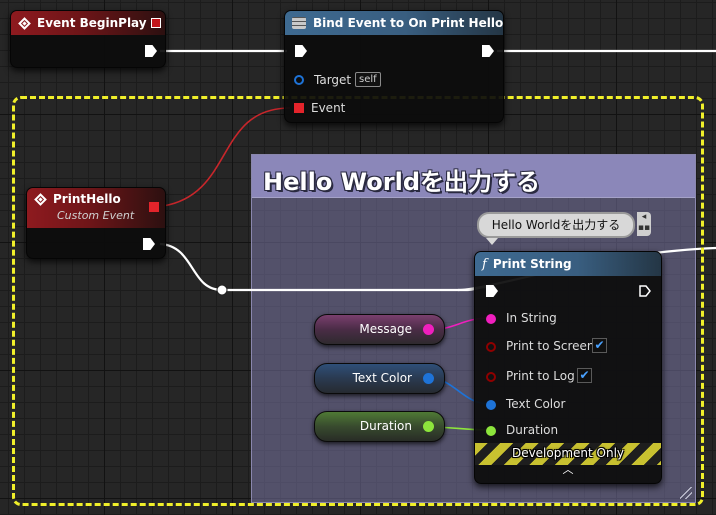 This screenshot has height=515, width=716. Describe the element at coordinates (484, 264) in the screenshot. I see `function-f-icon: f` at that location.